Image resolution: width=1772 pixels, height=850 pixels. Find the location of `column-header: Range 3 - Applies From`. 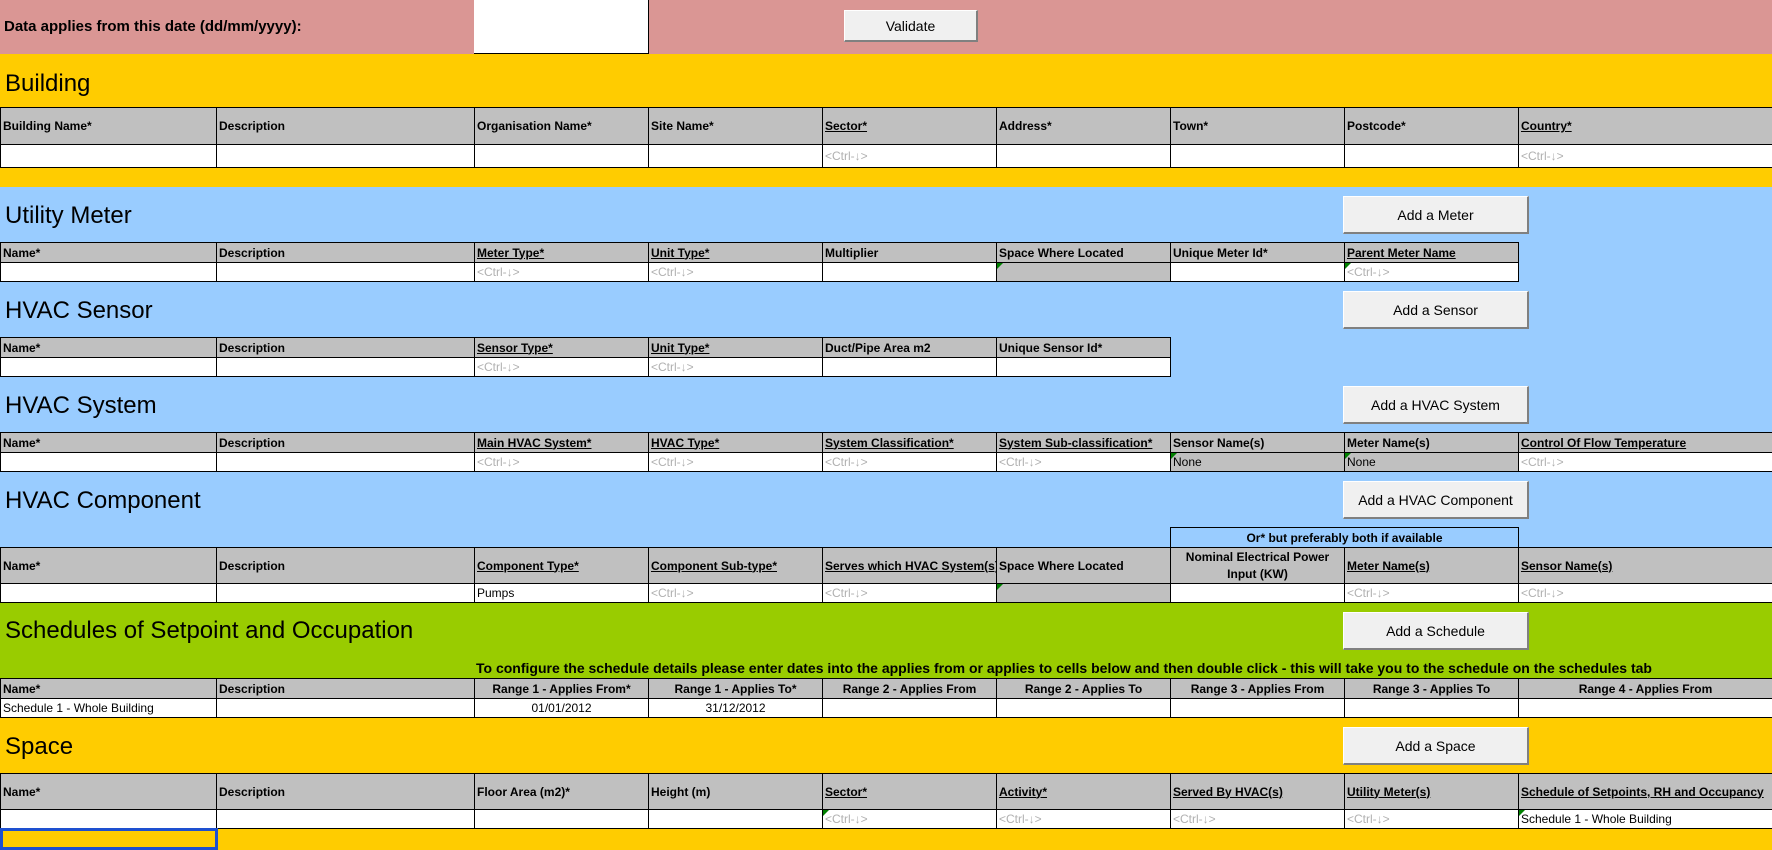

column-header: Range 3 - Applies From is located at coordinates (1257, 688).